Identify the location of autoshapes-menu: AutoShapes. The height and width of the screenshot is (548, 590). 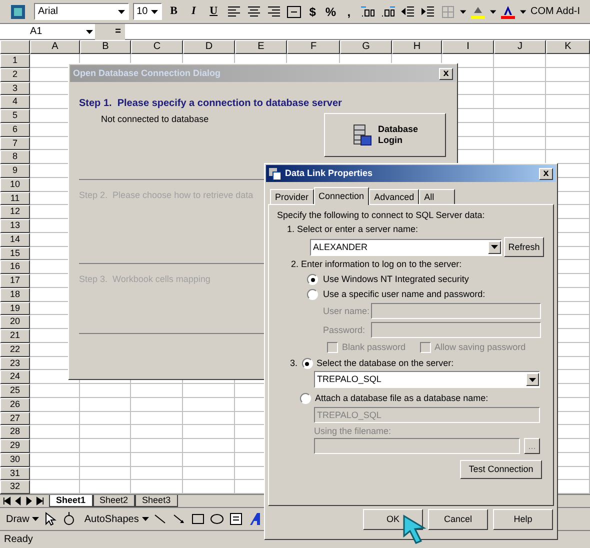
(116, 519).